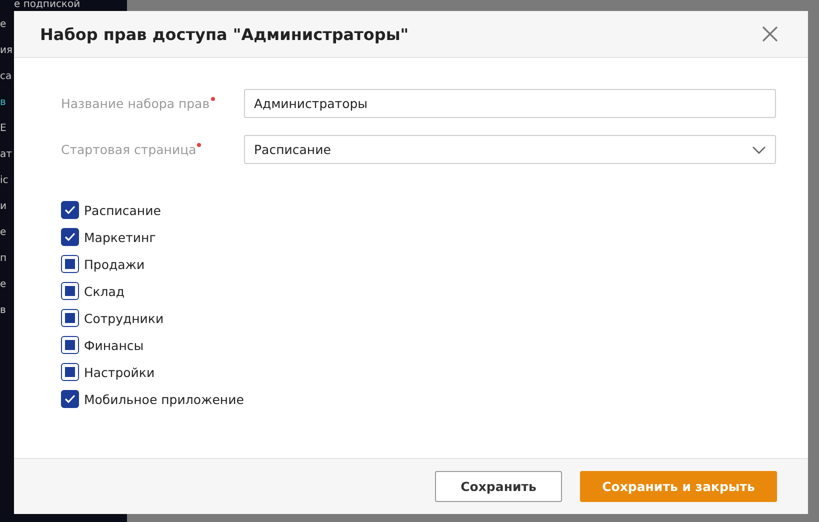  What do you see at coordinates (419, 237) in the screenshot?
I see `checkbox-row: Маркетинг` at bounding box center [419, 237].